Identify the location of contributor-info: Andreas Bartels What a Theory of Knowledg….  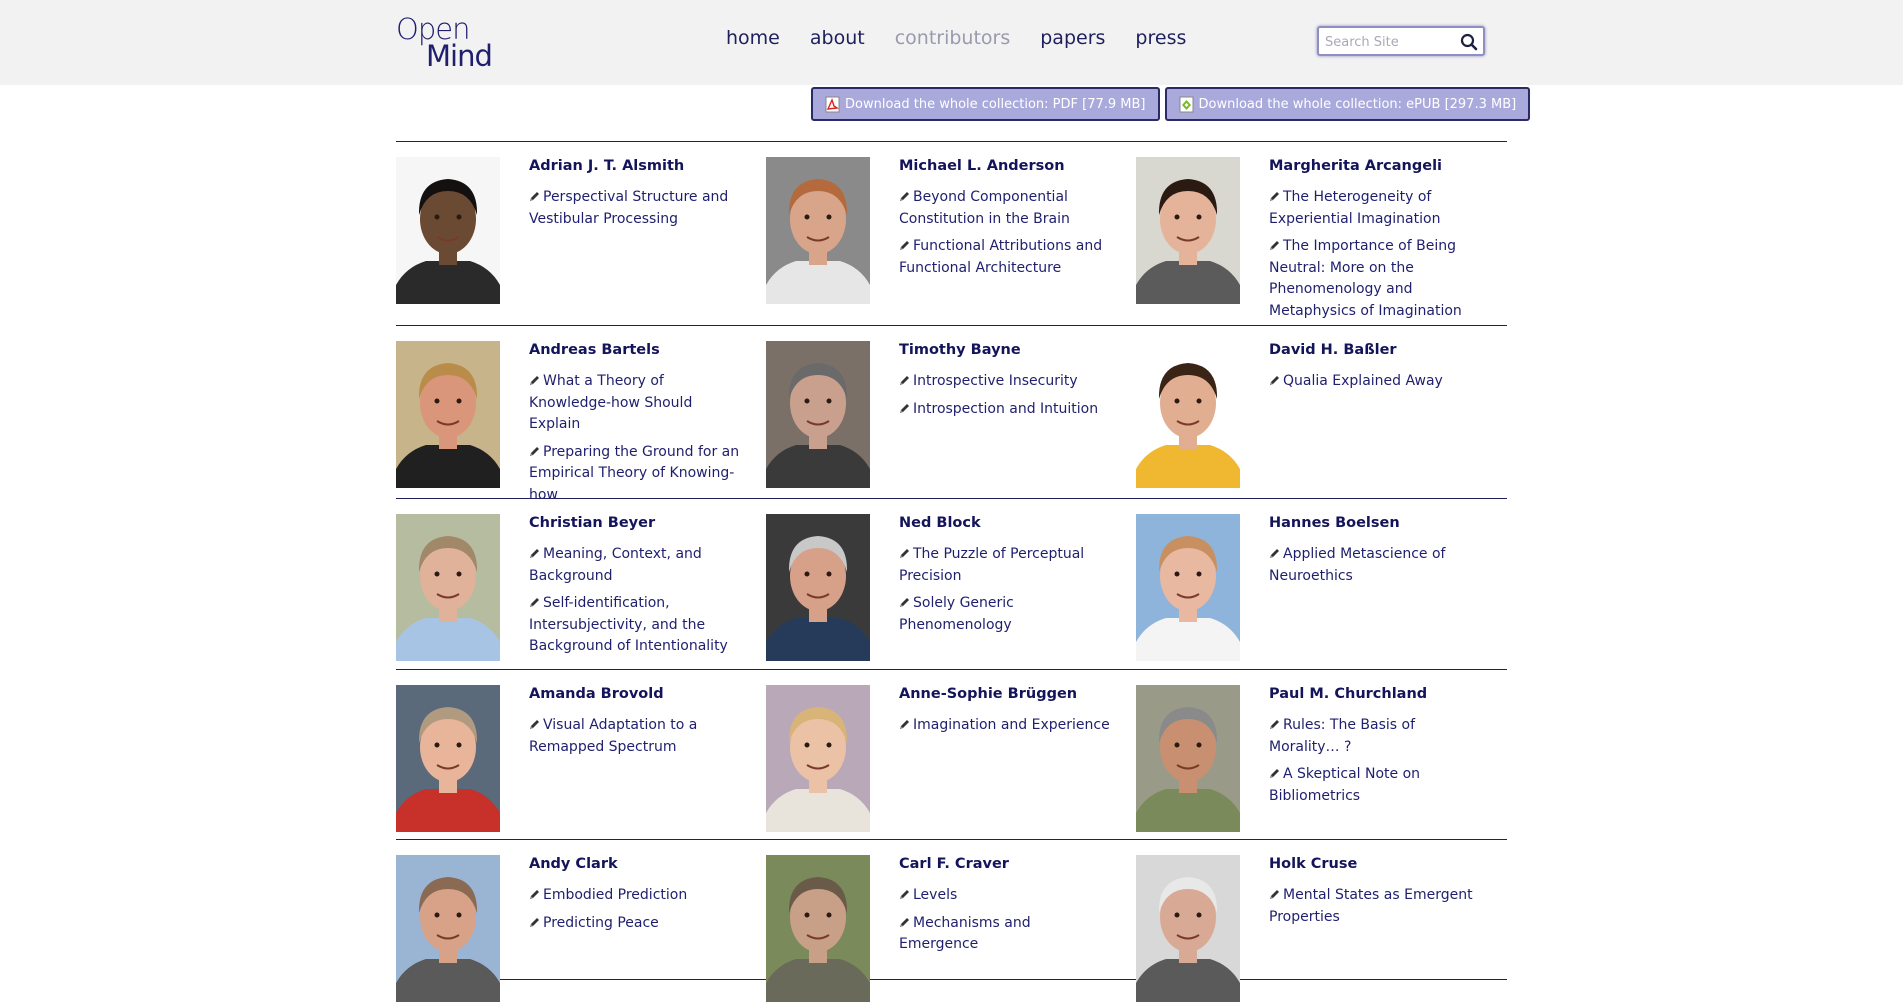
(636, 422).